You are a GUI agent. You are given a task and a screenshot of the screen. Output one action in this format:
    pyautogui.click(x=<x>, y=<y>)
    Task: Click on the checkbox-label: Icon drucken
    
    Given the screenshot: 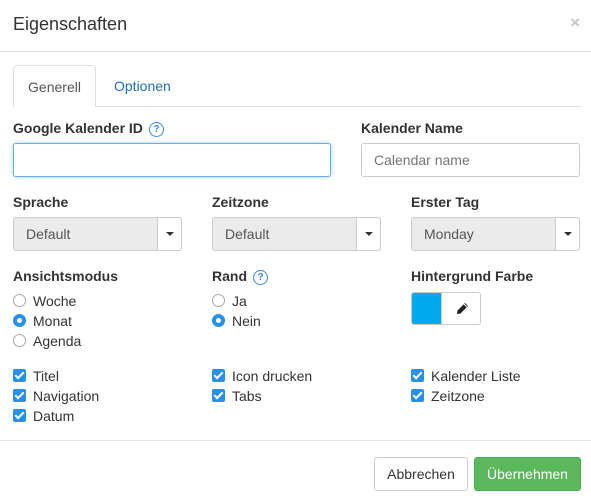 What is the action you would take?
    pyautogui.click(x=272, y=376)
    